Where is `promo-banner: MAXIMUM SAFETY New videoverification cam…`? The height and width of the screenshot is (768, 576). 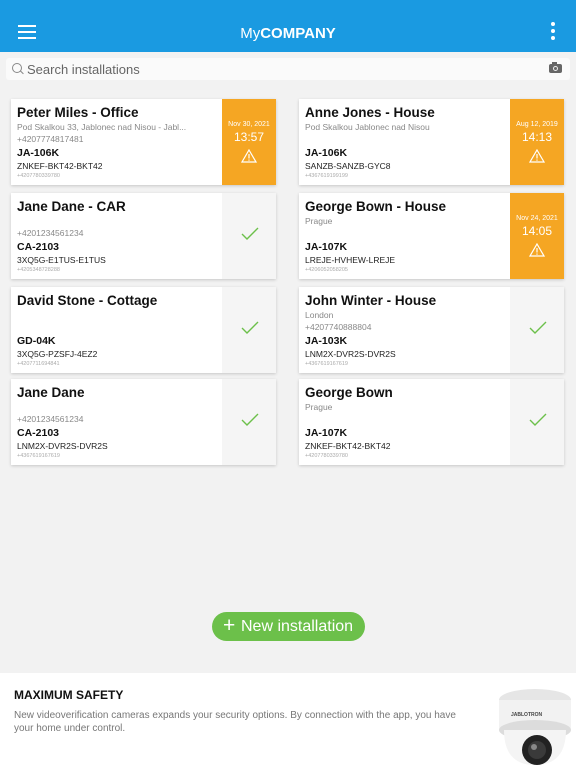 promo-banner: MAXIMUM SAFETY New videoverification cam… is located at coordinates (288, 720).